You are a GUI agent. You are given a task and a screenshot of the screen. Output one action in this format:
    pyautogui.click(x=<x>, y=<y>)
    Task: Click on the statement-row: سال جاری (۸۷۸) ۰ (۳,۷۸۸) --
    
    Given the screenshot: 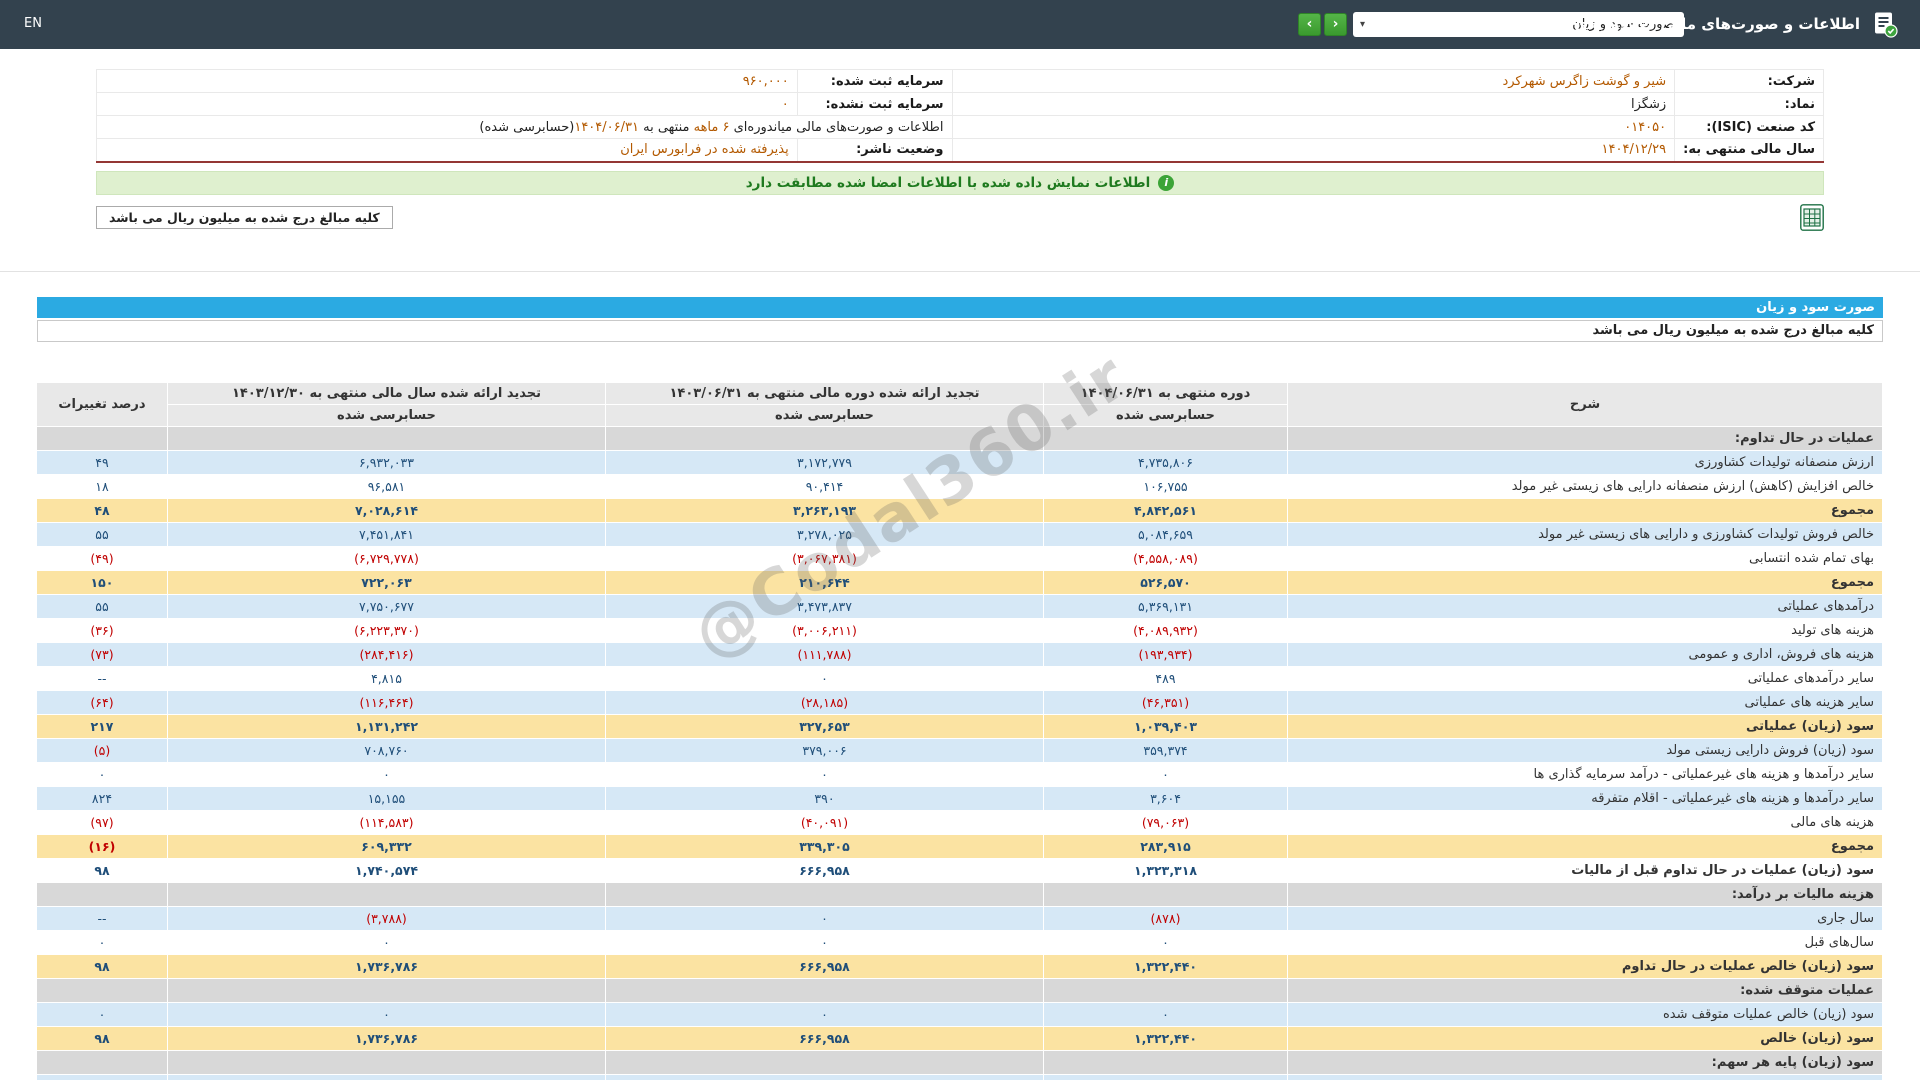 What is the action you would take?
    pyautogui.click(x=959, y=918)
    